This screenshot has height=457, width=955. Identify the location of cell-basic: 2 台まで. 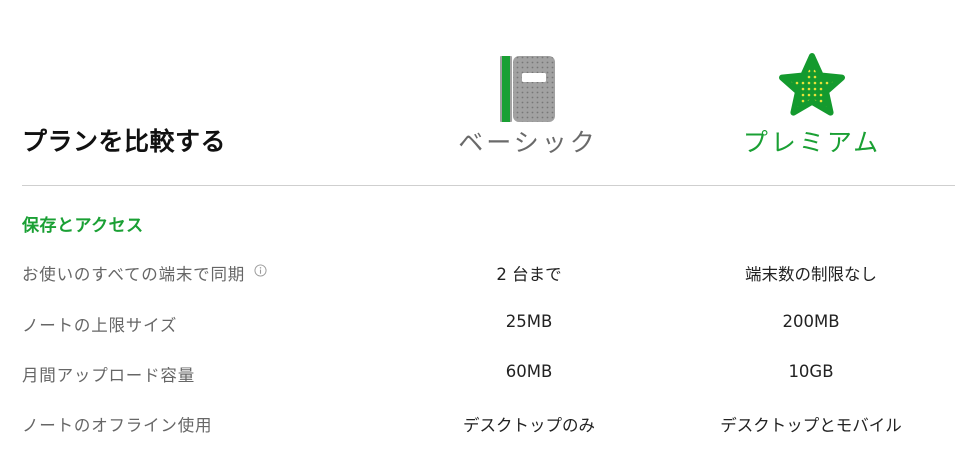
(529, 274).